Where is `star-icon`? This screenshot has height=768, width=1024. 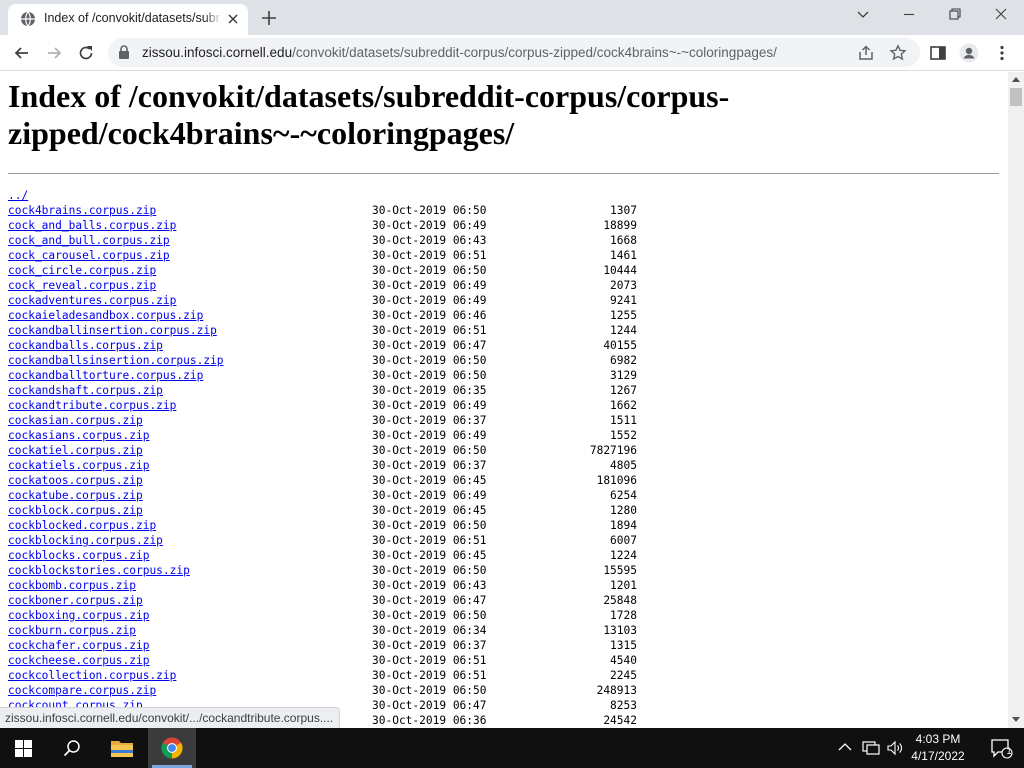
star-icon is located at coordinates (898, 53).